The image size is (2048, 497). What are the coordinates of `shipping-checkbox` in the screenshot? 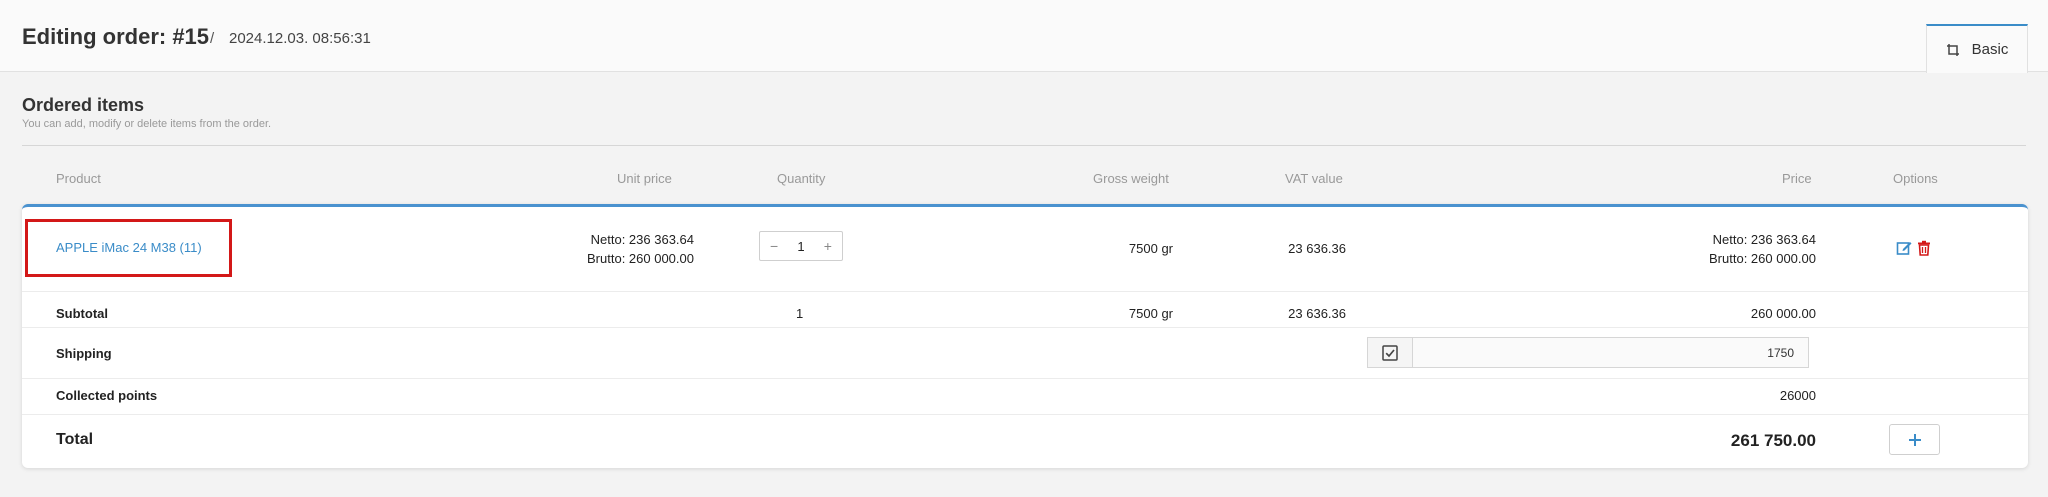 It's located at (1389, 352).